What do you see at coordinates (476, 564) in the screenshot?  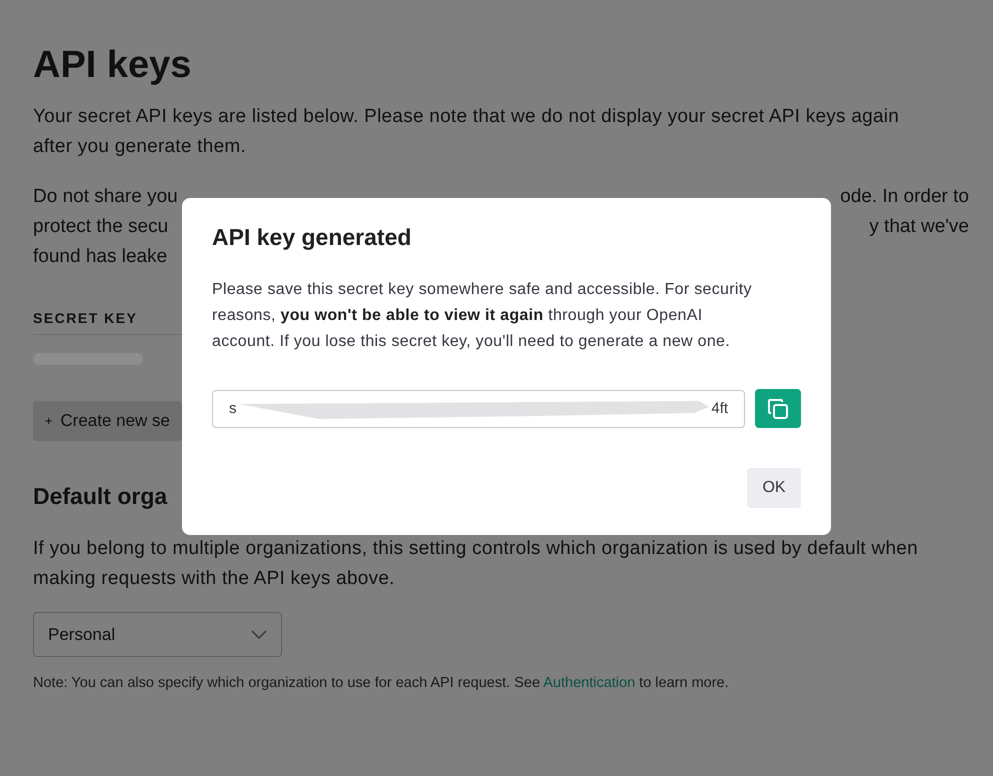 I see `org-description: If you belong to multiple organizations, this setting controls which organization is used by default when making requests with the API keys above.` at bounding box center [476, 564].